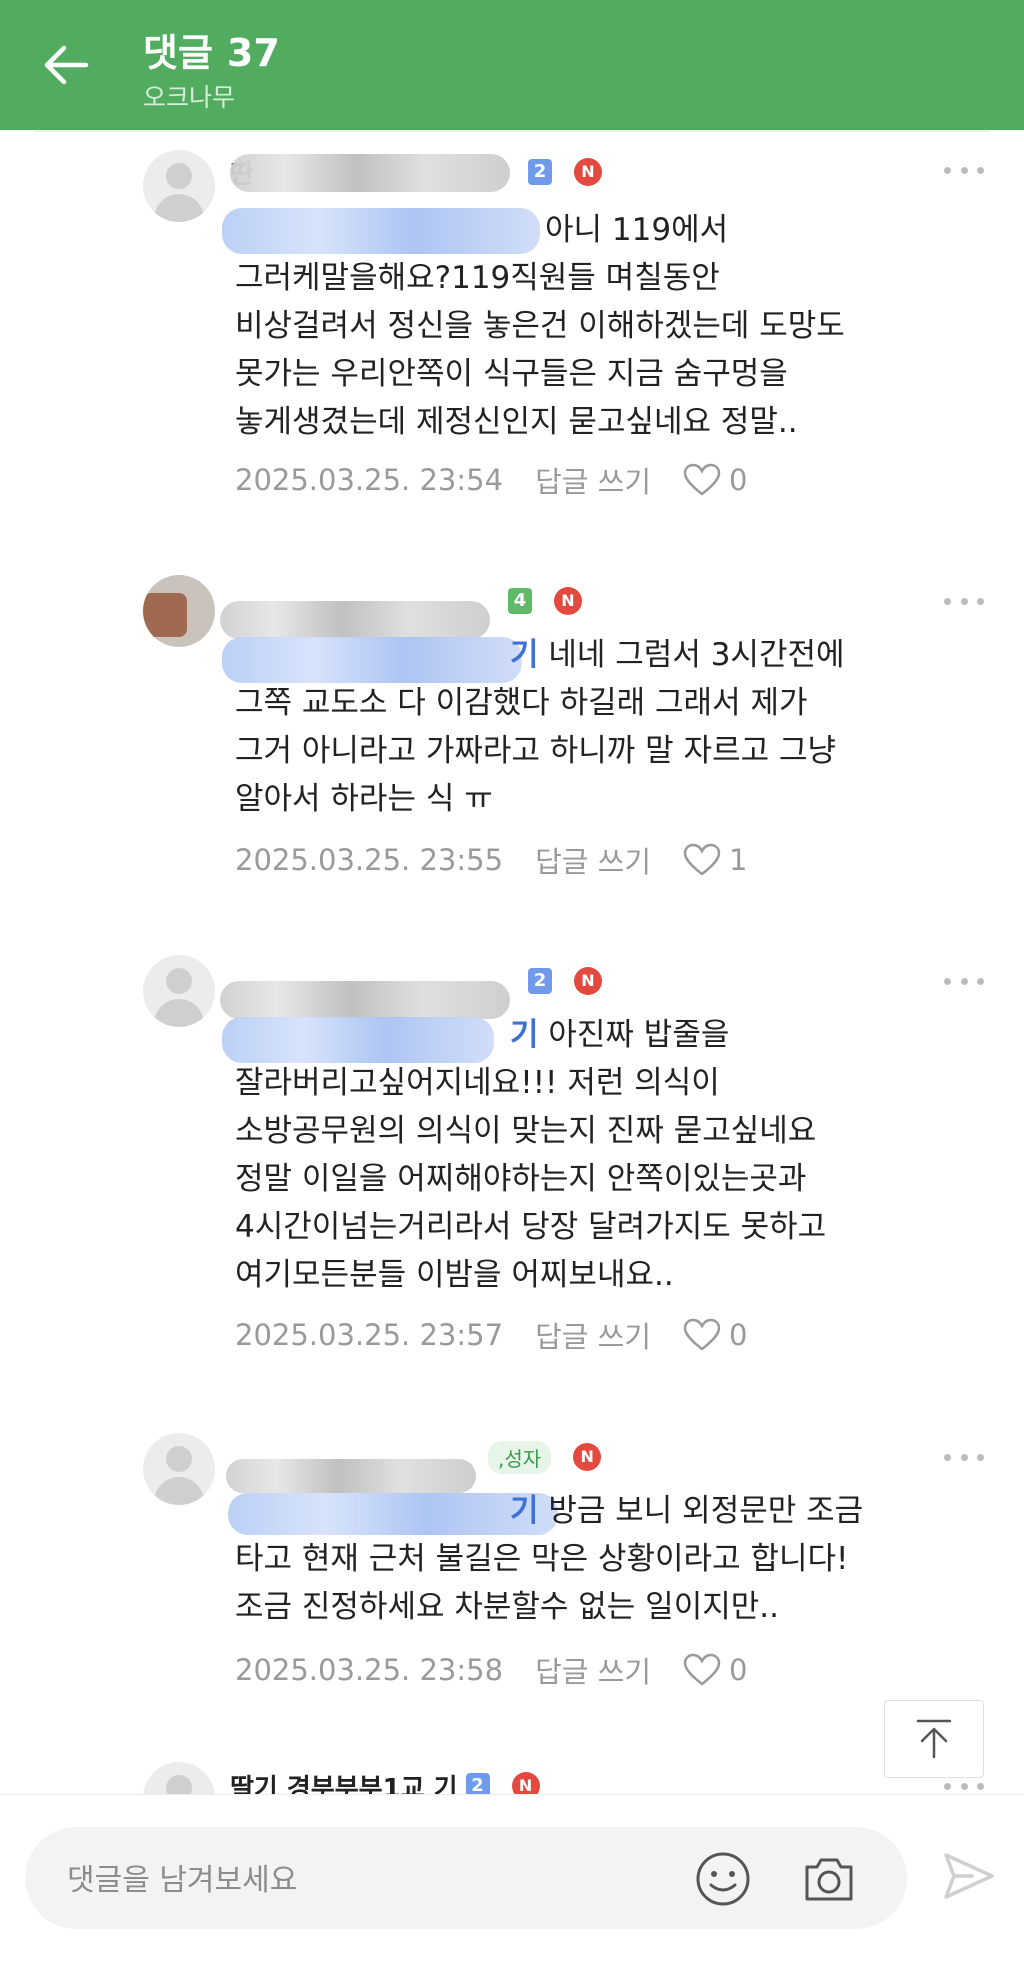 This screenshot has height=1963, width=1024. Describe the element at coordinates (369, 860) in the screenshot. I see `comment-date: 2025.03.25. 23:55` at that location.